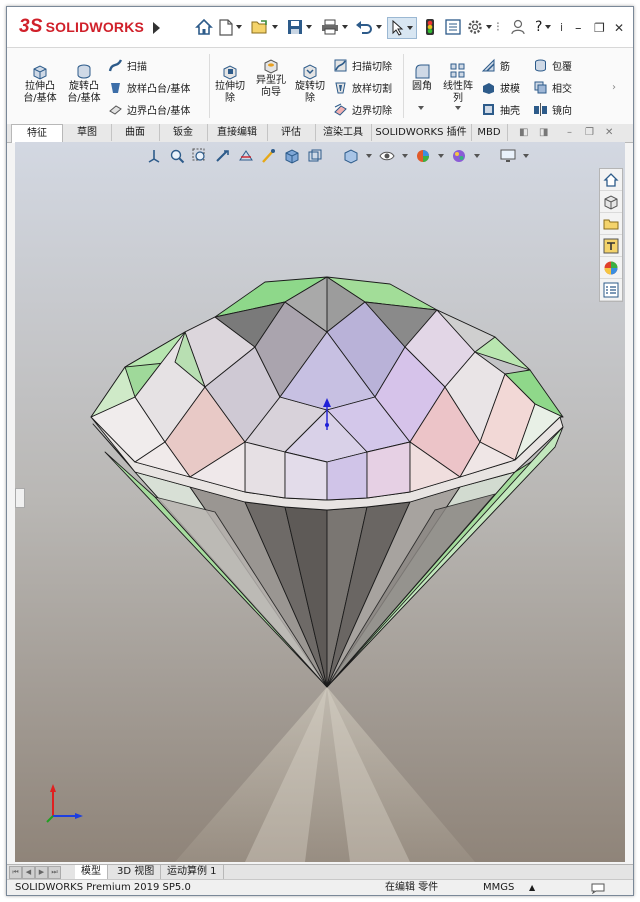 The width and height of the screenshot is (640, 902). I want to click on unit-system-label: MMGS, so click(498, 887).